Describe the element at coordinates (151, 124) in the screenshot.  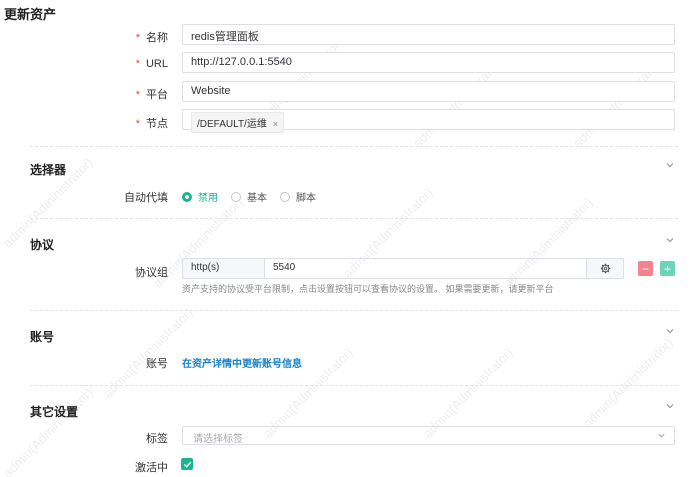
I see `node-label: * 节点` at that location.